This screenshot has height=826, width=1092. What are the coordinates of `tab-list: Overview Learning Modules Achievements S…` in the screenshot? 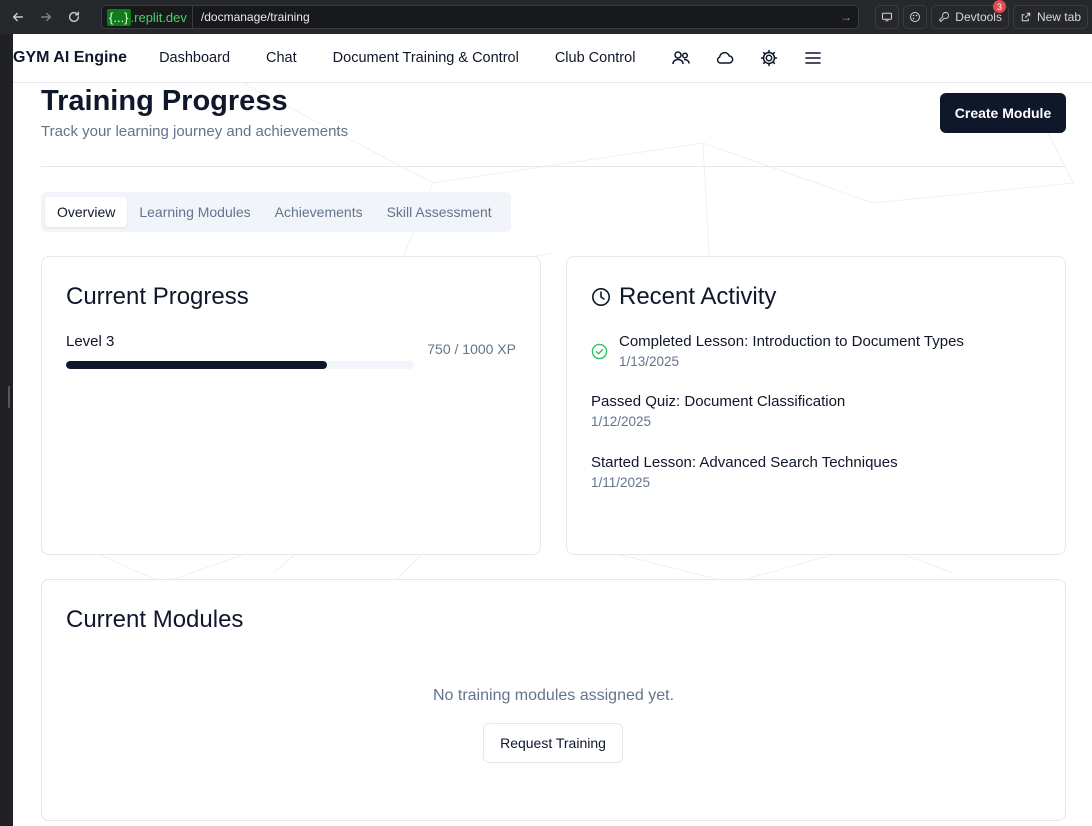 It's located at (276, 212).